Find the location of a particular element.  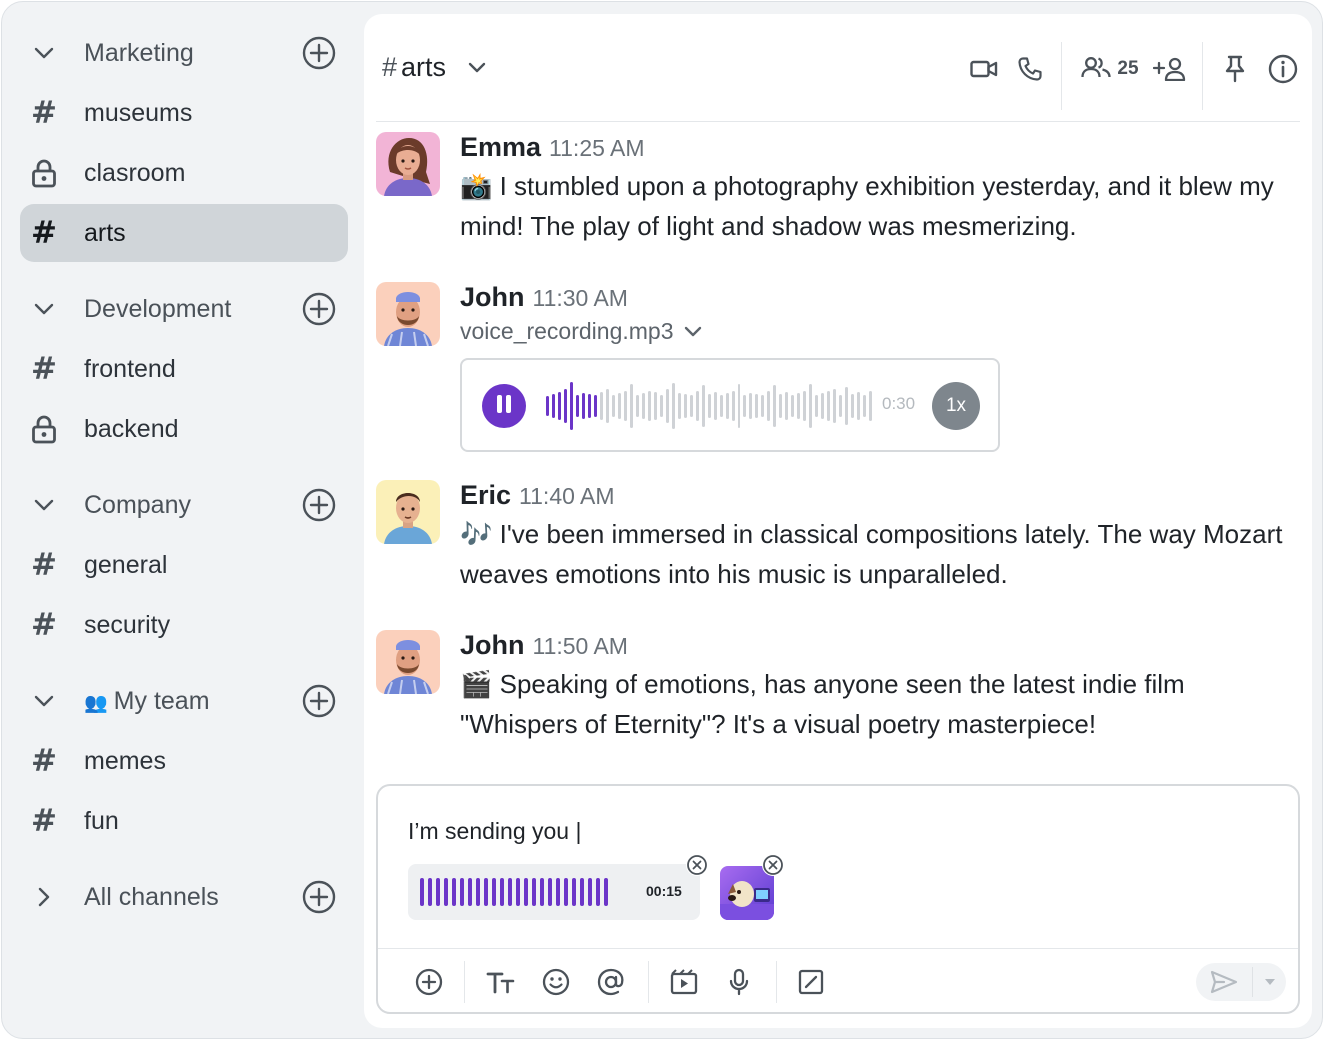

group-marketing: Marketing is located at coordinates (184, 53).